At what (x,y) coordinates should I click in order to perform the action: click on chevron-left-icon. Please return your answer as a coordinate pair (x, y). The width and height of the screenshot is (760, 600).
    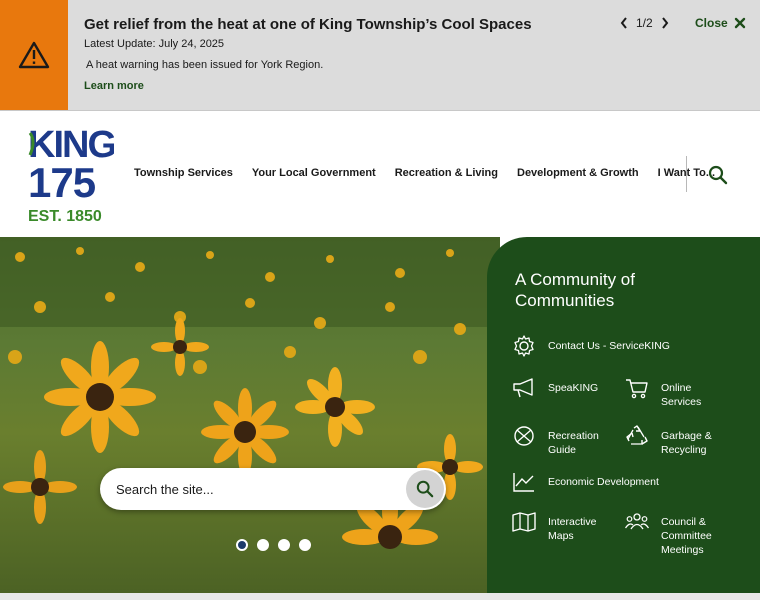
    Looking at the image, I should click on (624, 23).